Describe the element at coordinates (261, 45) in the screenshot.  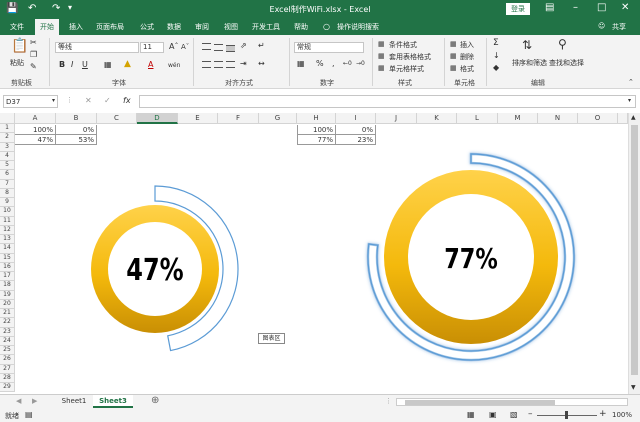
I see `wrap-text-icon: ↵` at that location.